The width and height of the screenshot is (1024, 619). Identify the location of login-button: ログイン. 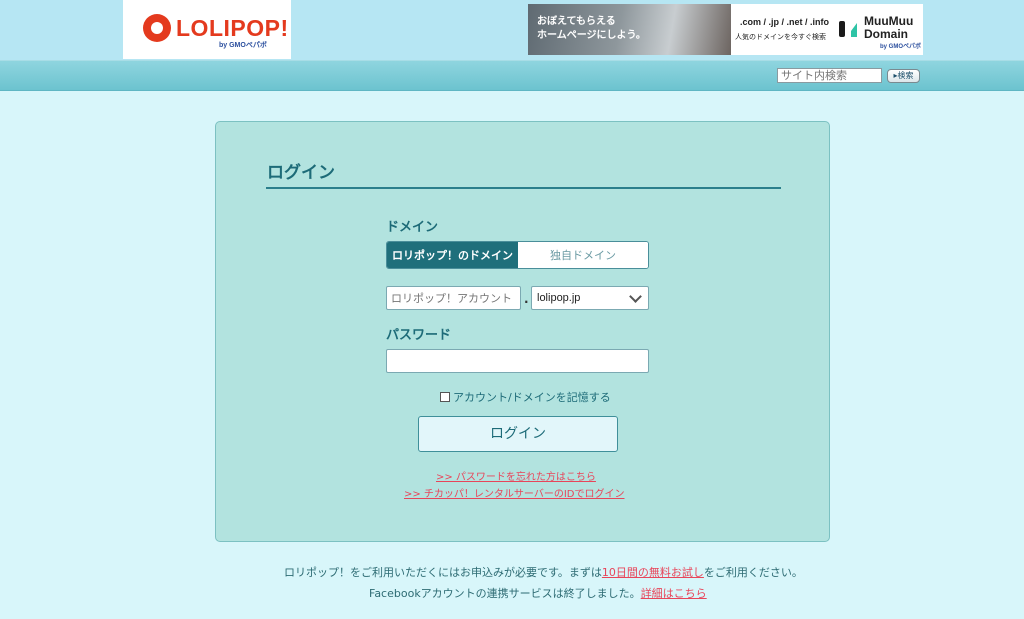
(518, 434).